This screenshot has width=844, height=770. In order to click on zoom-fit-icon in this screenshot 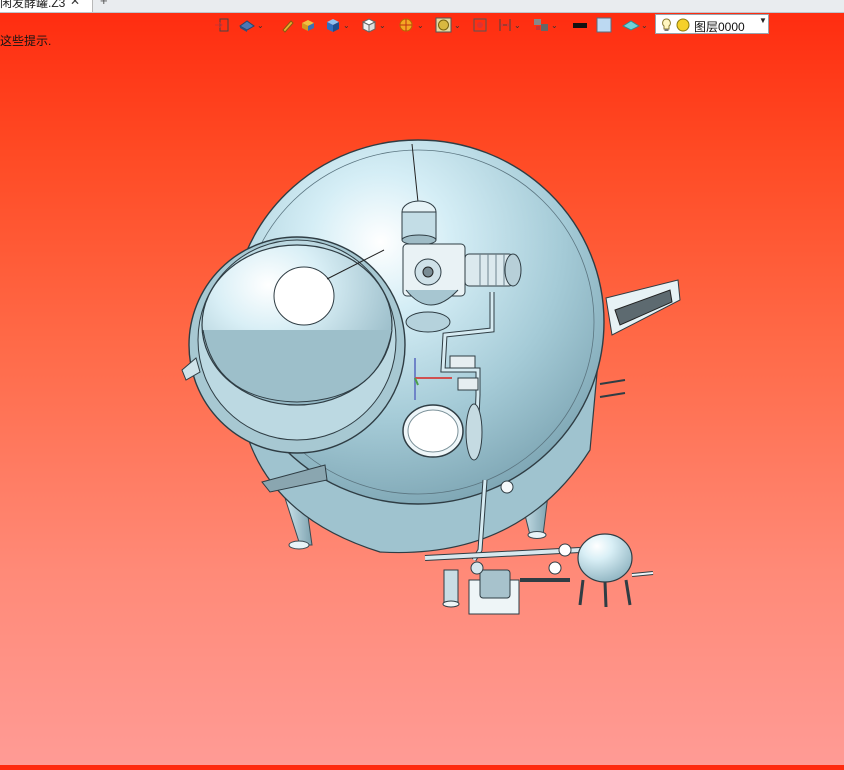, I will do `click(480, 25)`.